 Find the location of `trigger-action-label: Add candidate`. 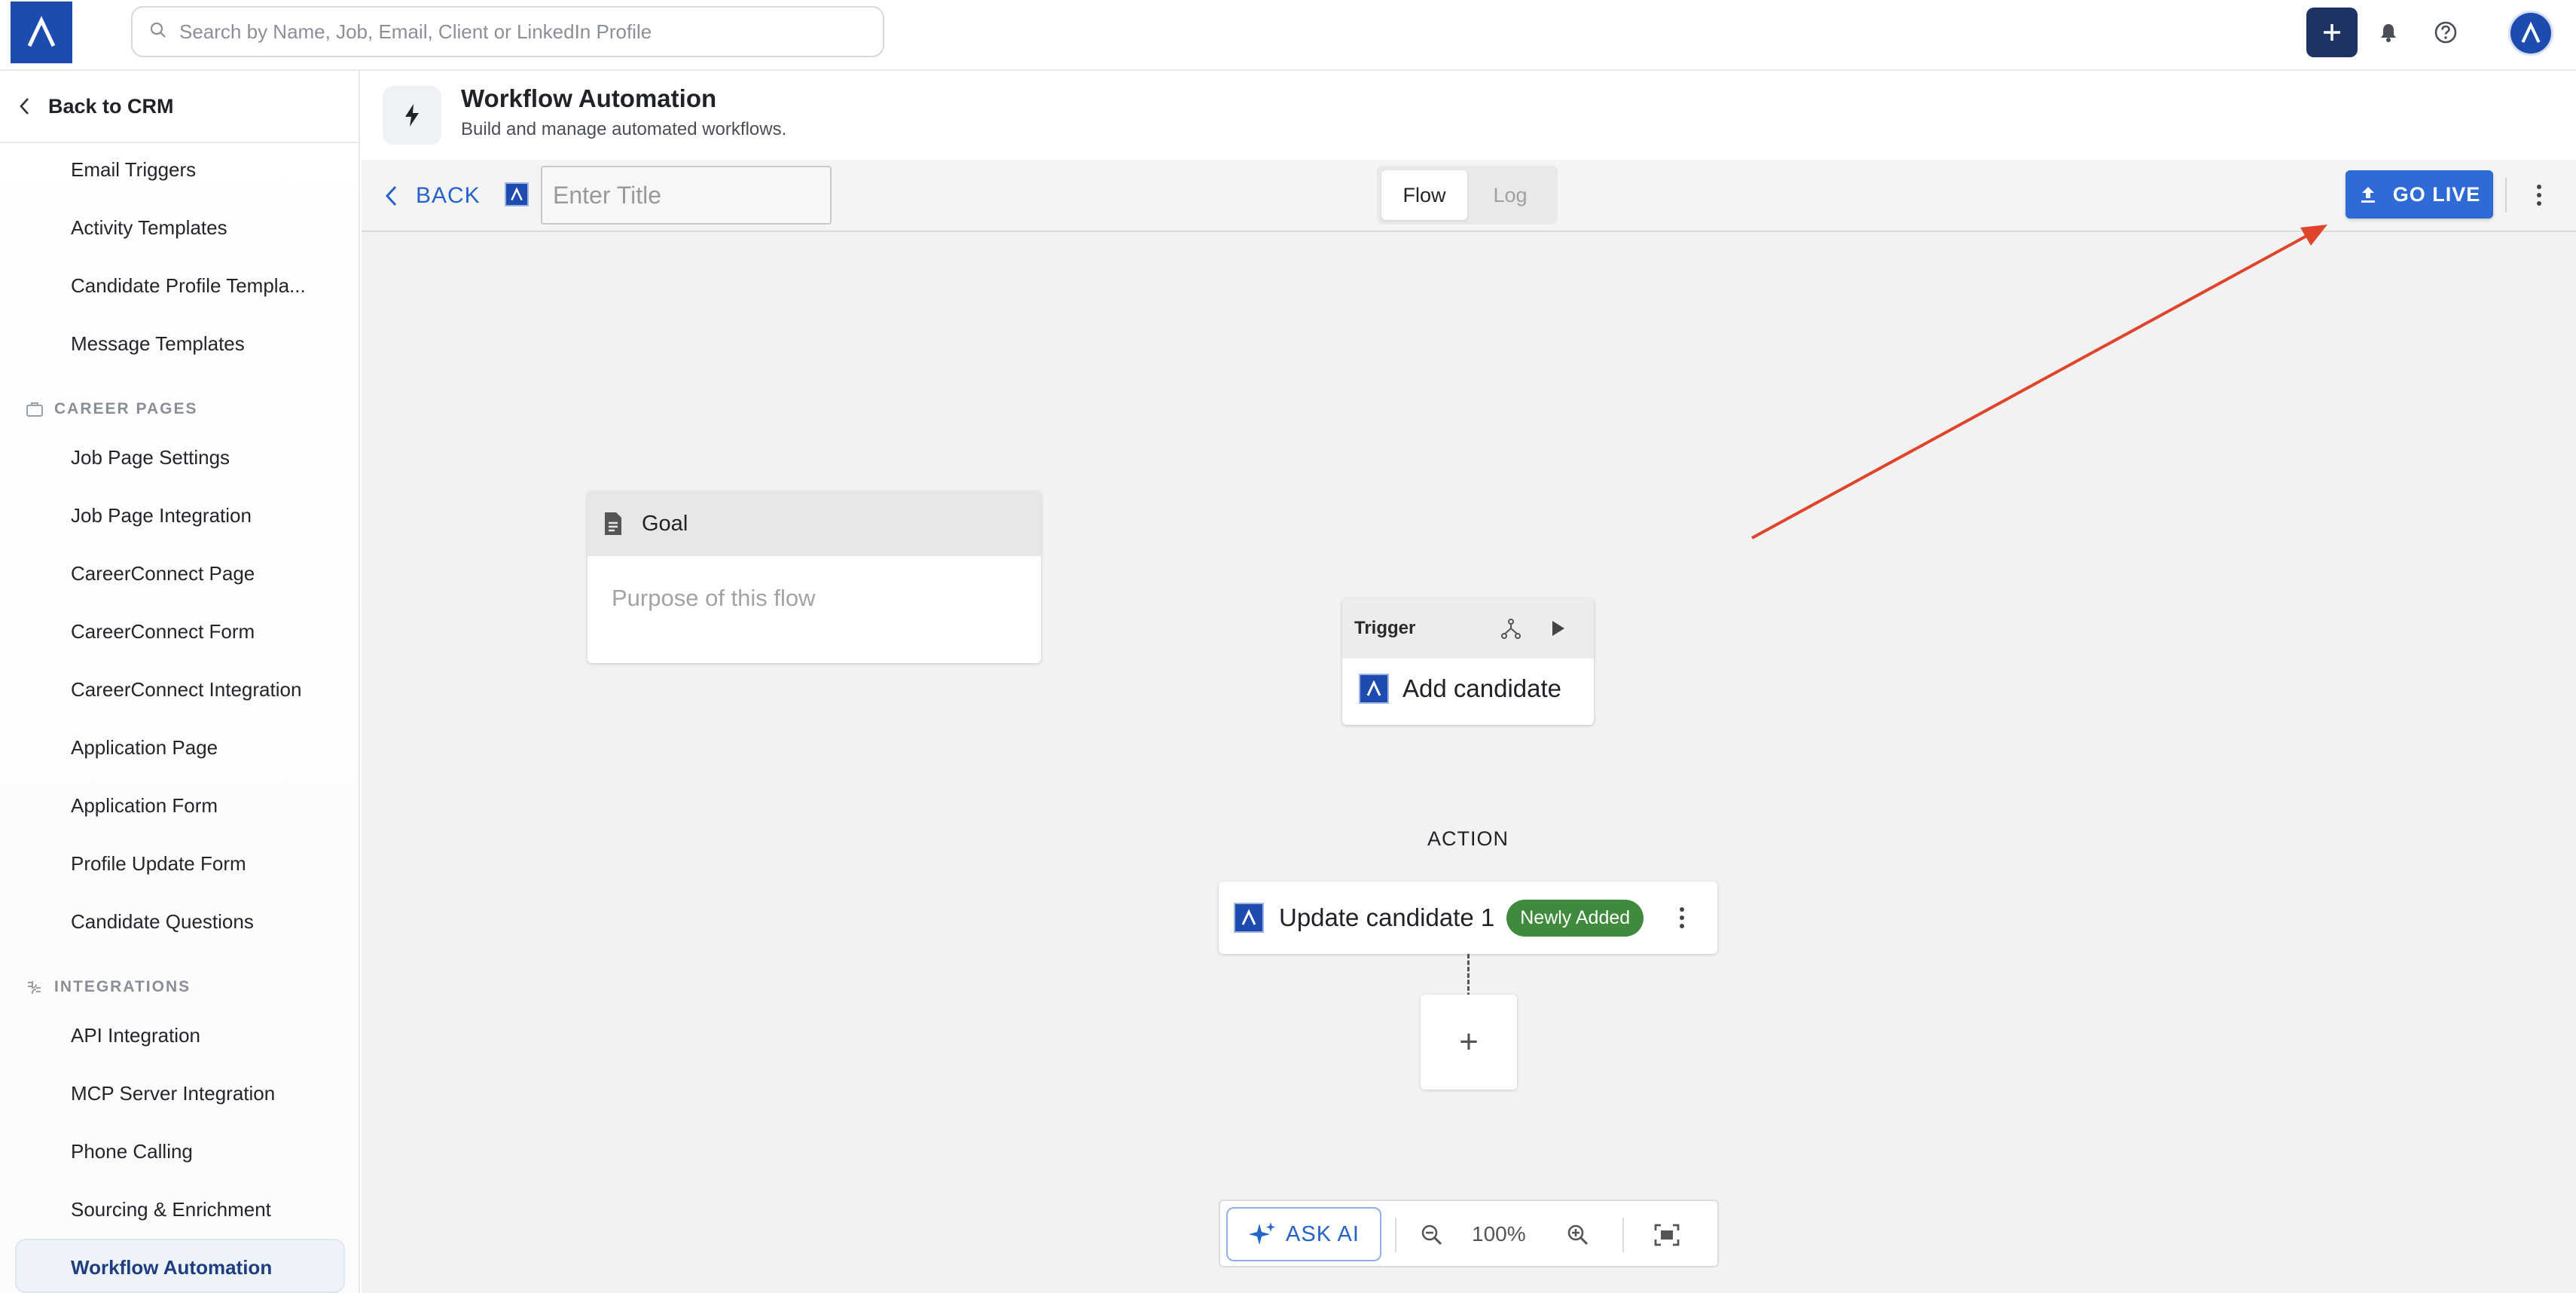

trigger-action-label: Add candidate is located at coordinates (1482, 688).